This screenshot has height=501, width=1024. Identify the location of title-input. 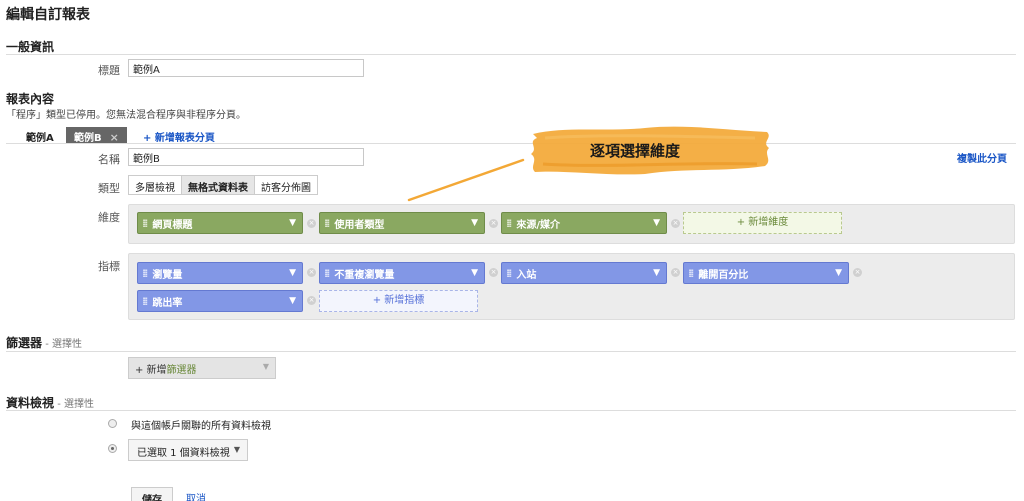
(246, 68).